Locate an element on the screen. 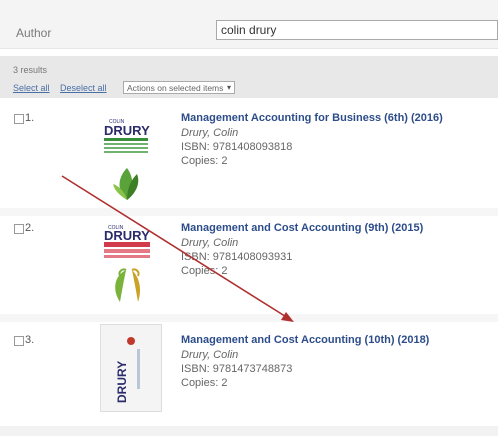  author-input-value: colin drury is located at coordinates (249, 30).